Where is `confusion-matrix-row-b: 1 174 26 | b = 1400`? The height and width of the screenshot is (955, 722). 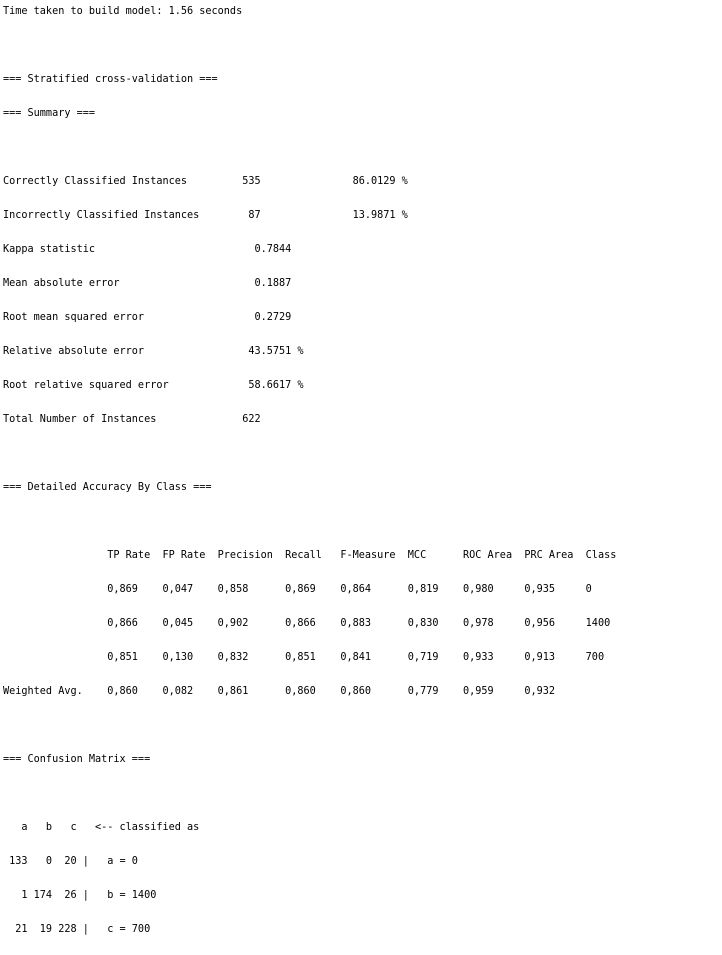 confusion-matrix-row-b: 1 174 26 | b = 1400 is located at coordinates (80, 895).